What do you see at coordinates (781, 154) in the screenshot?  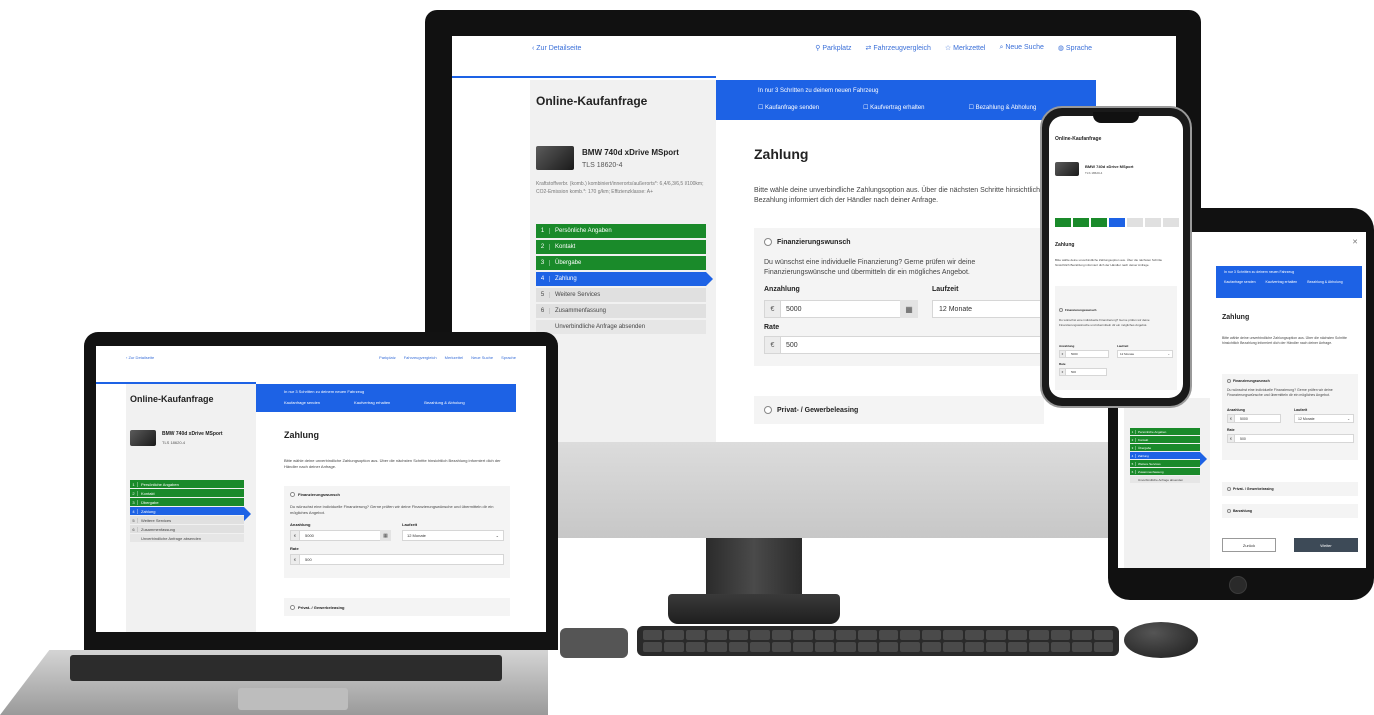 I see `section-heading: Zahlung` at bounding box center [781, 154].